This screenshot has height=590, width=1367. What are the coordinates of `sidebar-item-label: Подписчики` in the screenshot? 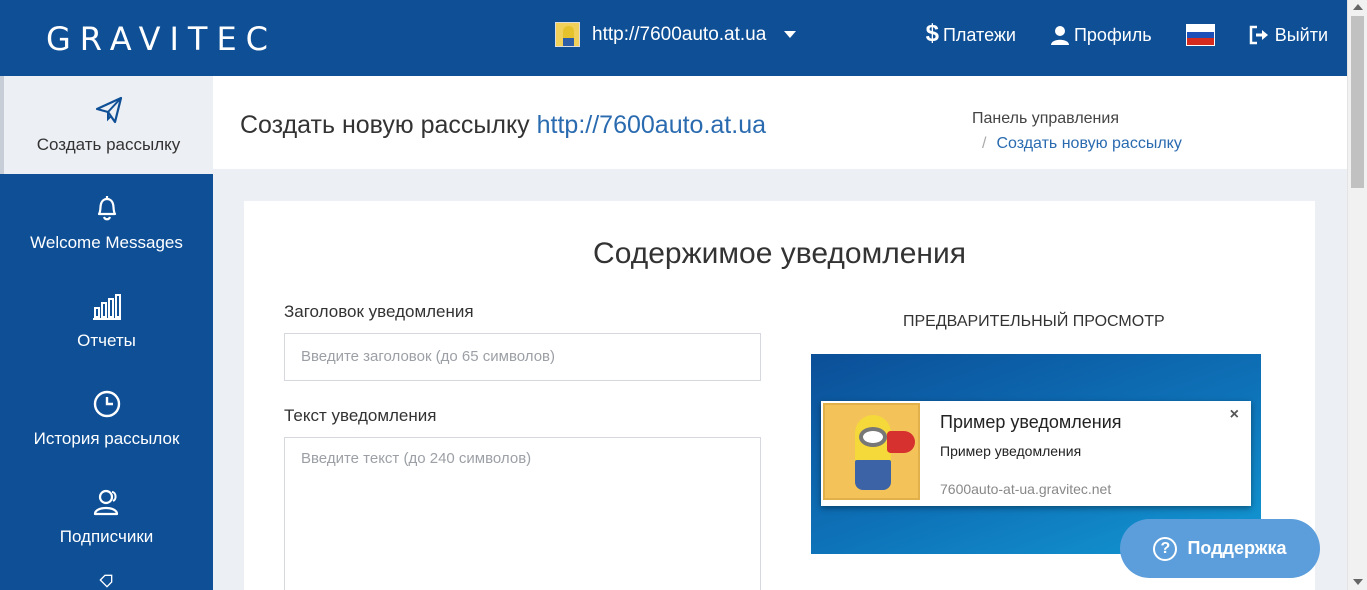 It's located at (106, 536).